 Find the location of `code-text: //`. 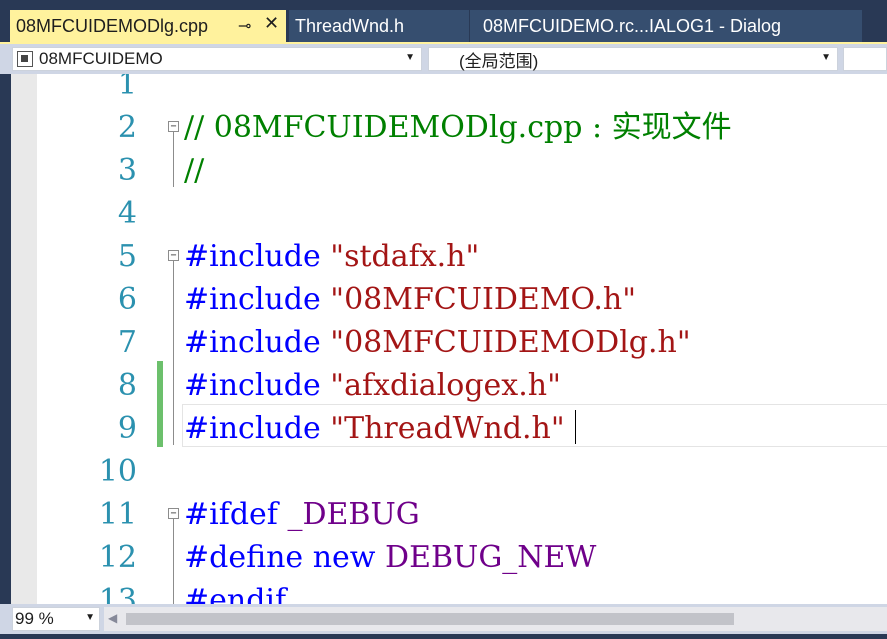

code-text: // is located at coordinates (194, 170).